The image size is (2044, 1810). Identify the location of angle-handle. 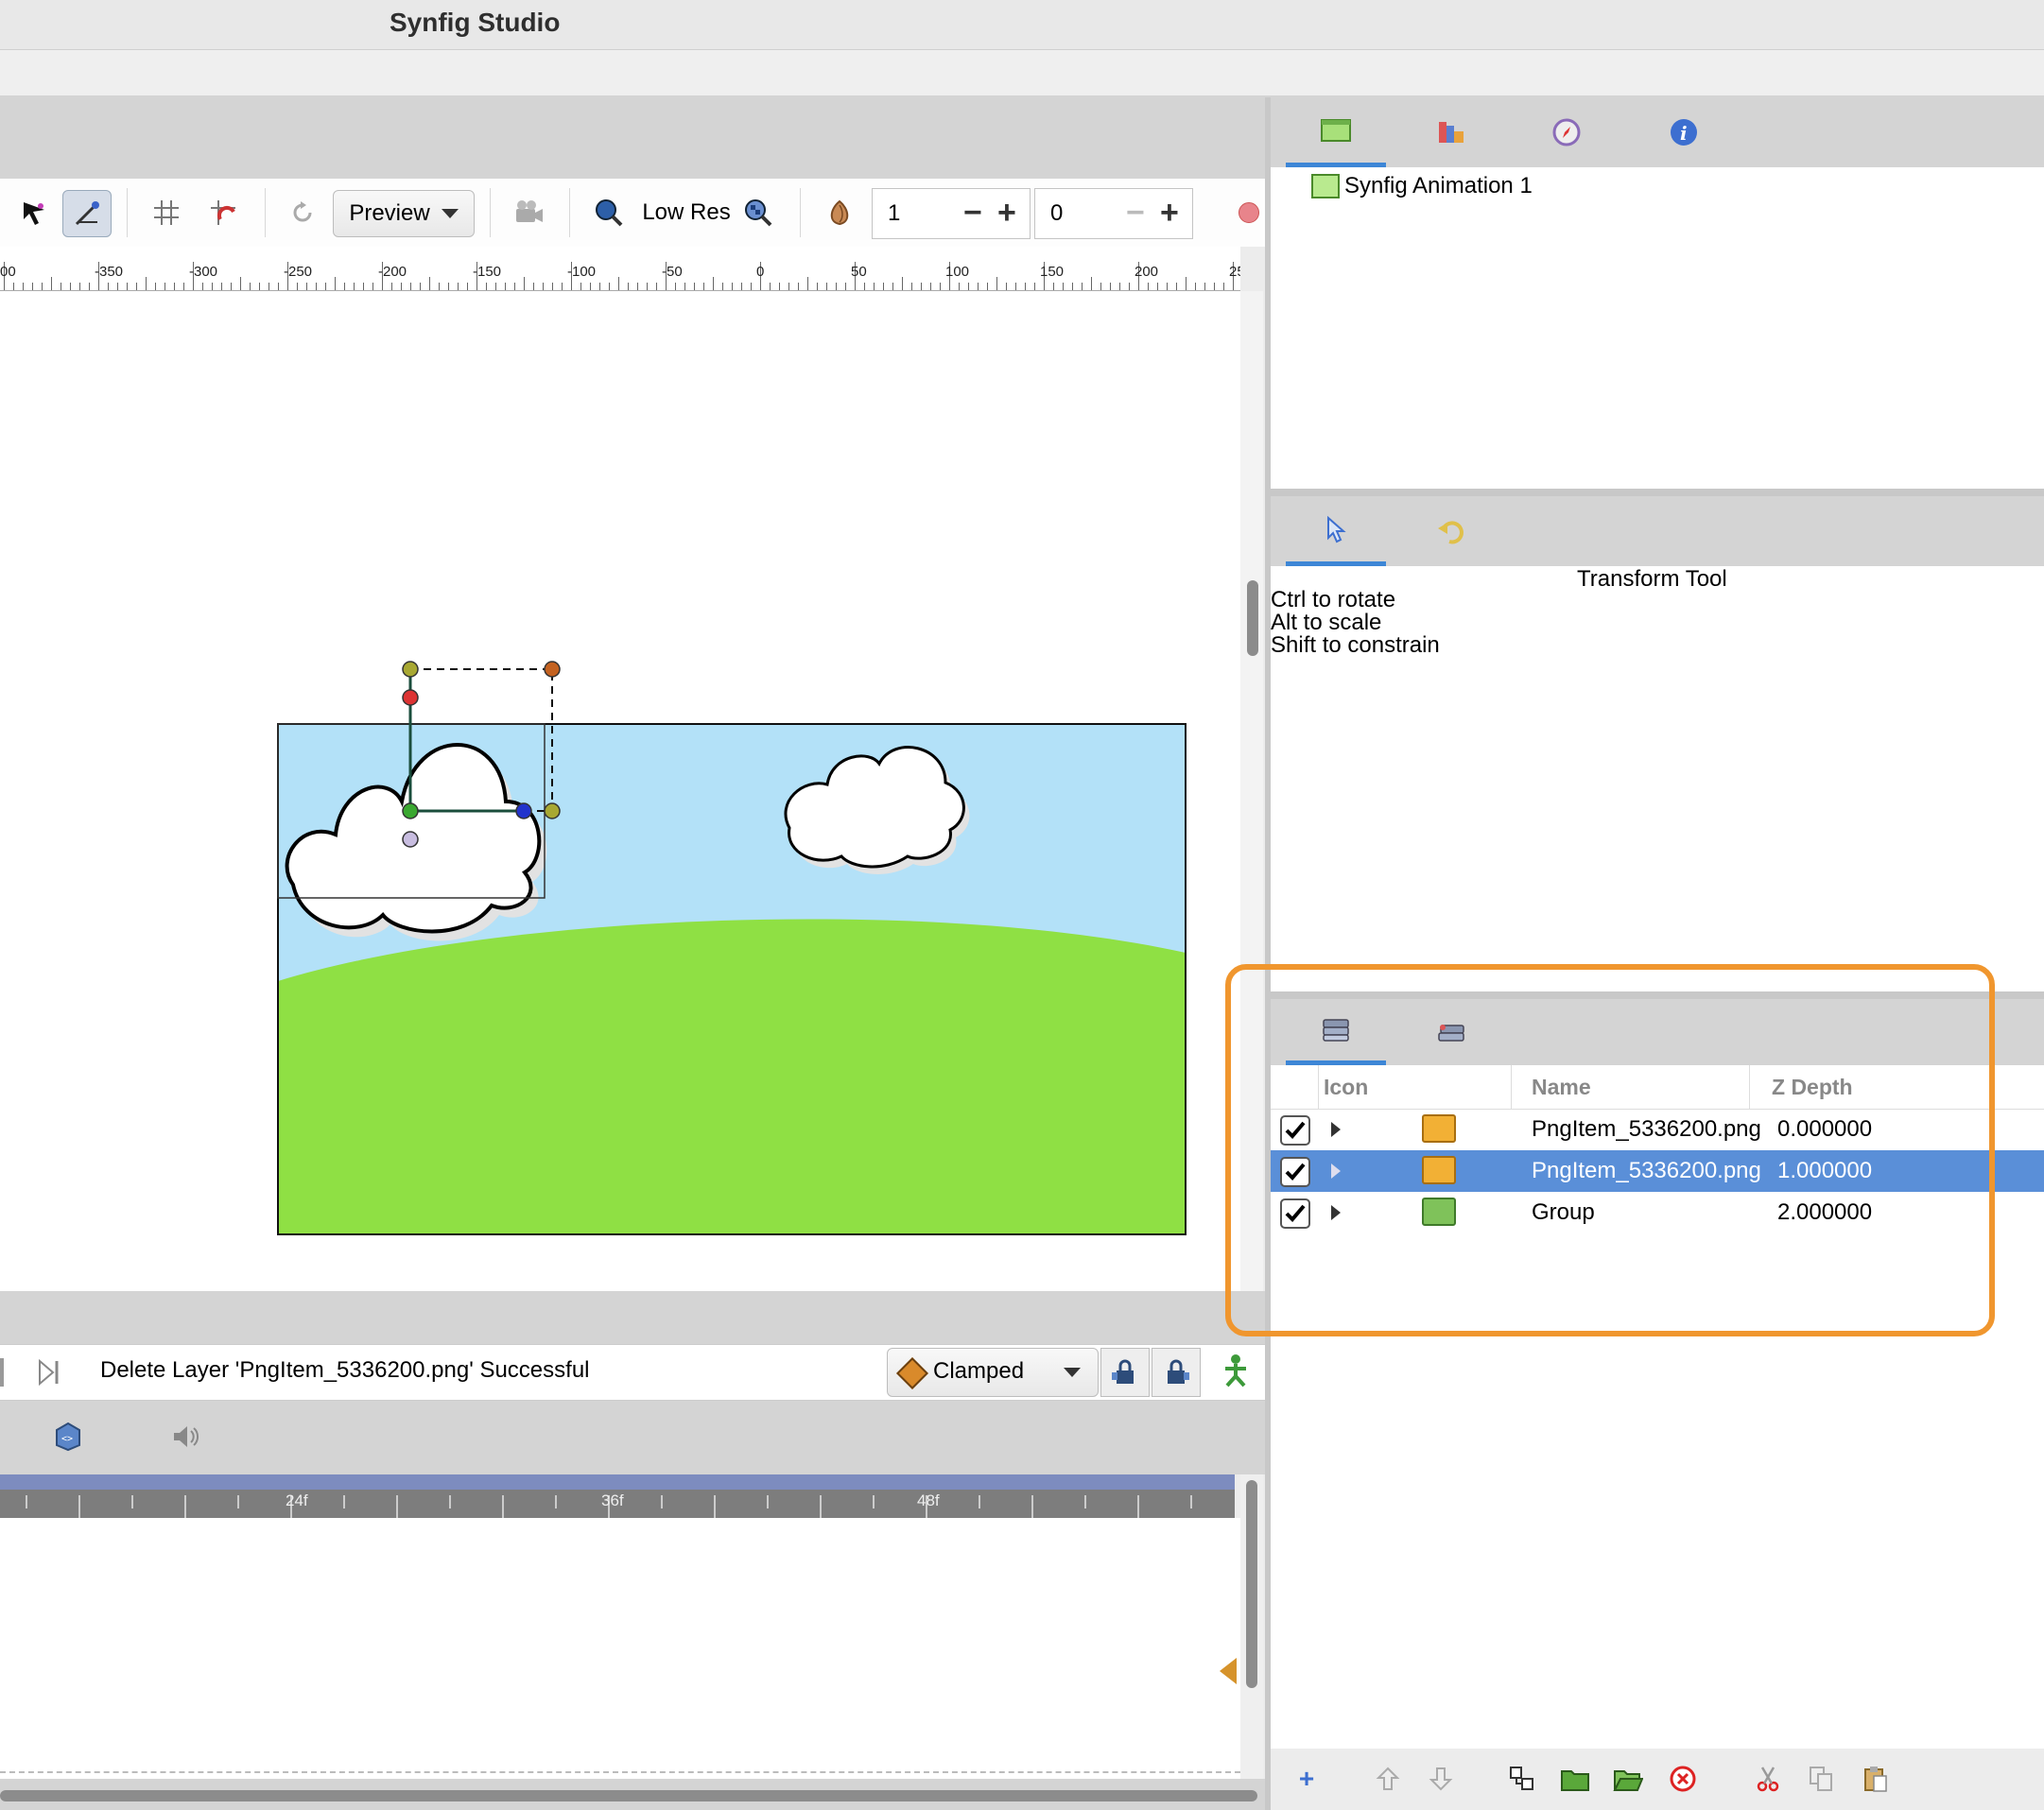
(410, 697).